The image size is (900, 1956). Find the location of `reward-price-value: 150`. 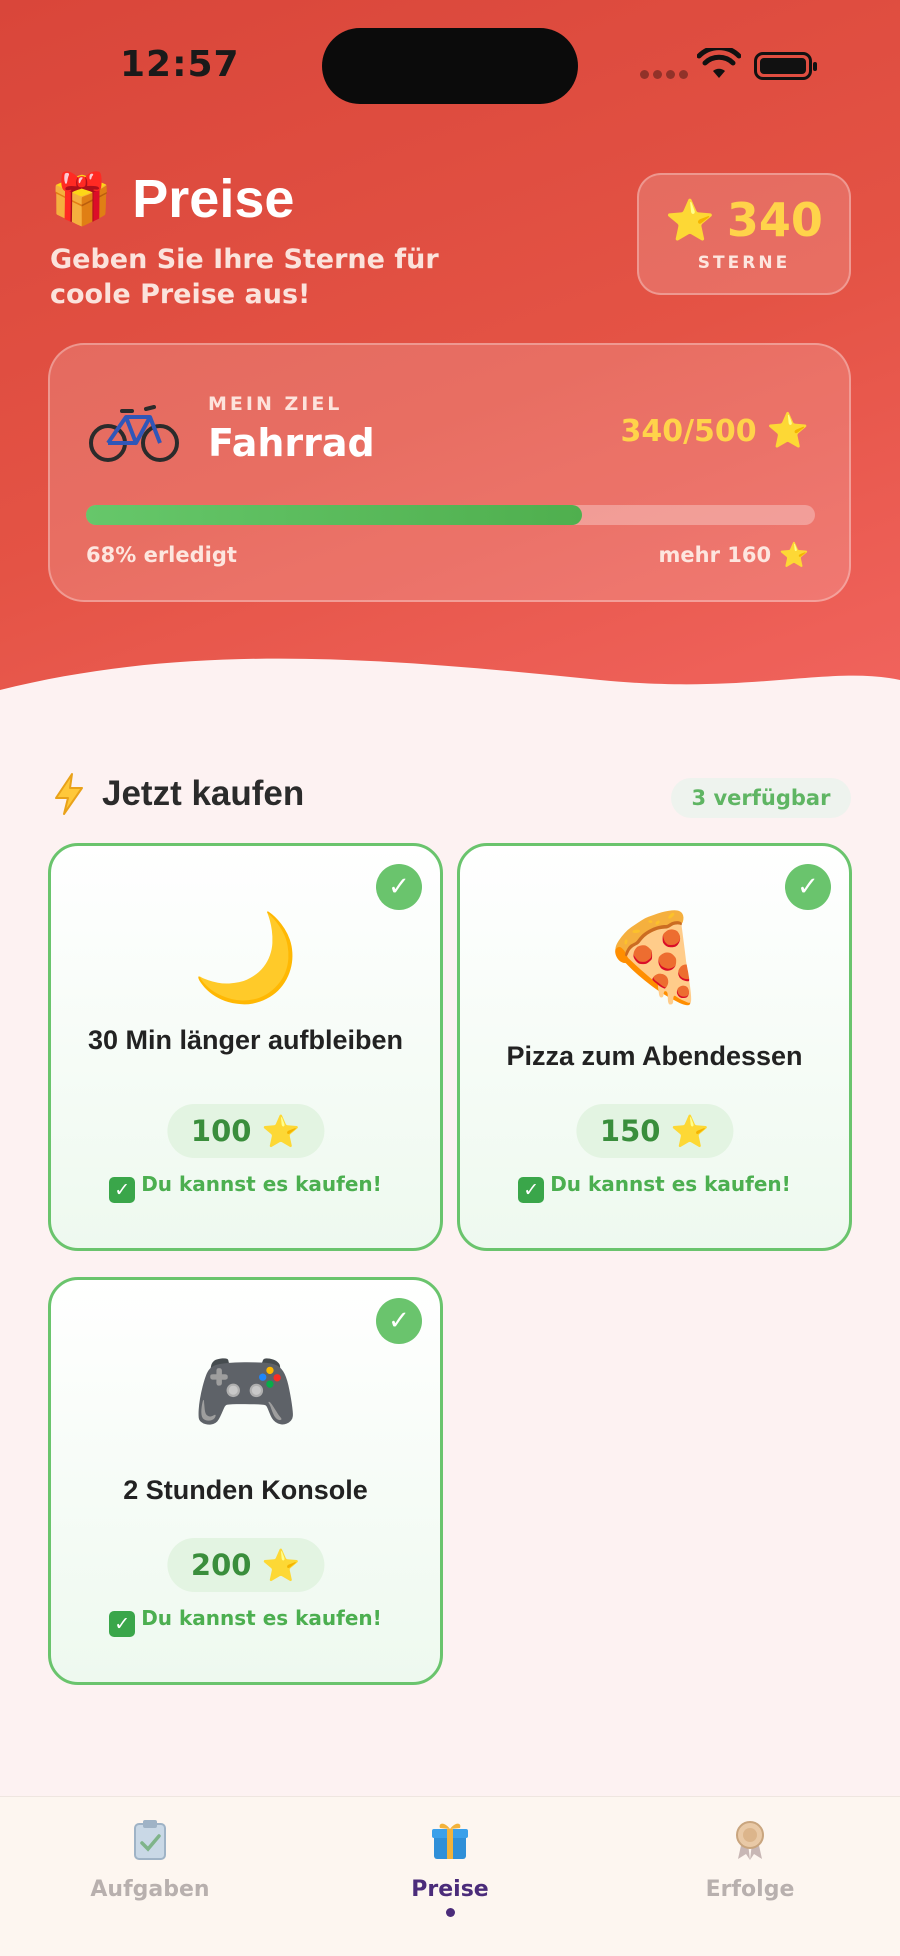

reward-price-value: 150 is located at coordinates (630, 1131).